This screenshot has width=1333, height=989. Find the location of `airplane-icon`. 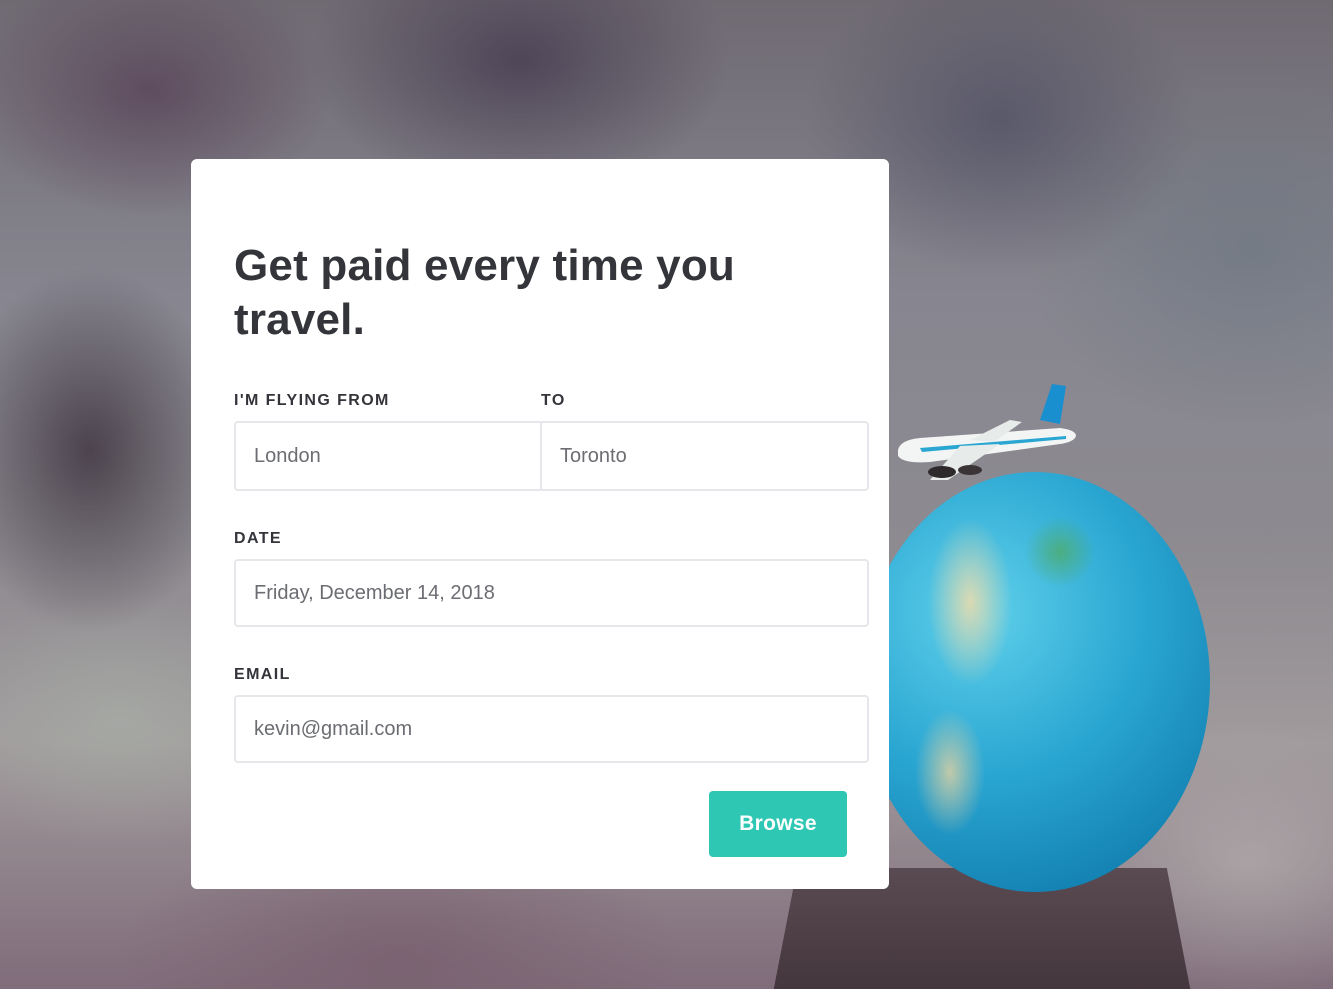

airplane-icon is located at coordinates (987, 432).